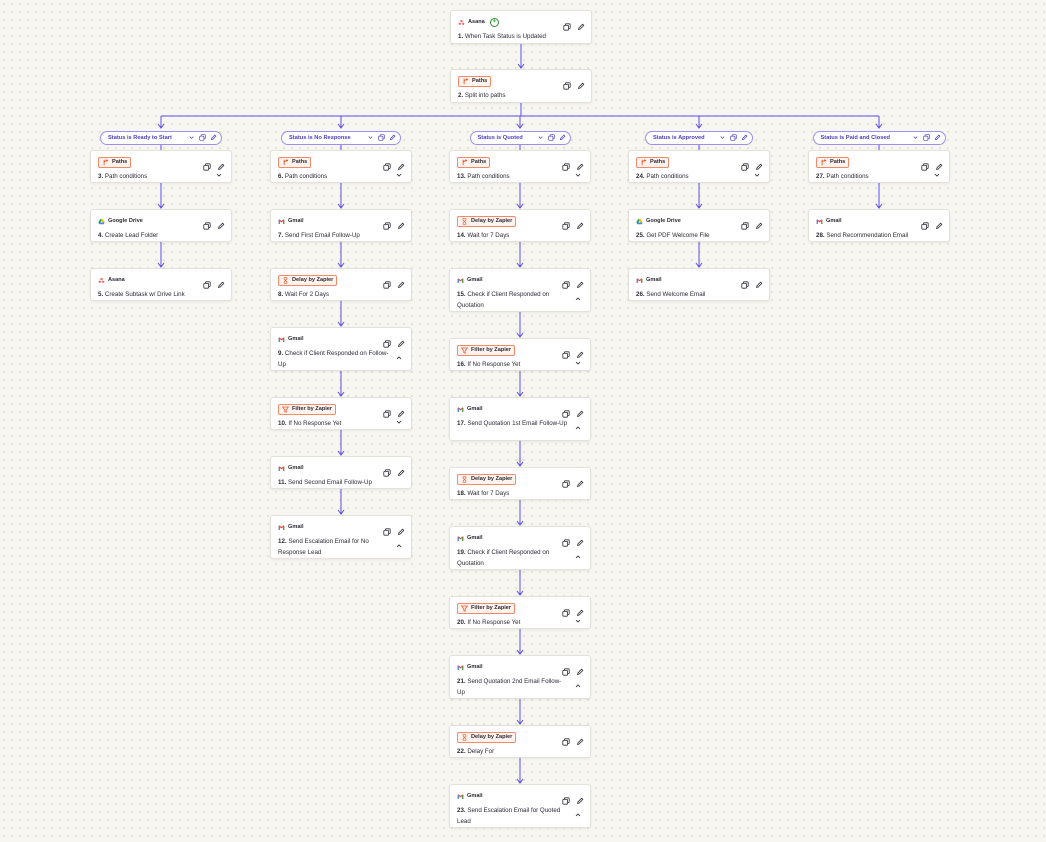 This screenshot has height=842, width=1046. What do you see at coordinates (520, 225) in the screenshot?
I see `path-3-step-2-node: Delay by Zapier 14. Wait for 7 Days` at bounding box center [520, 225].